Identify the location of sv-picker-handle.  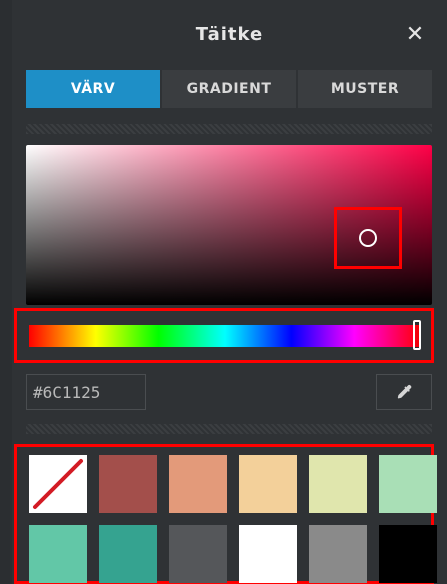
(368, 238).